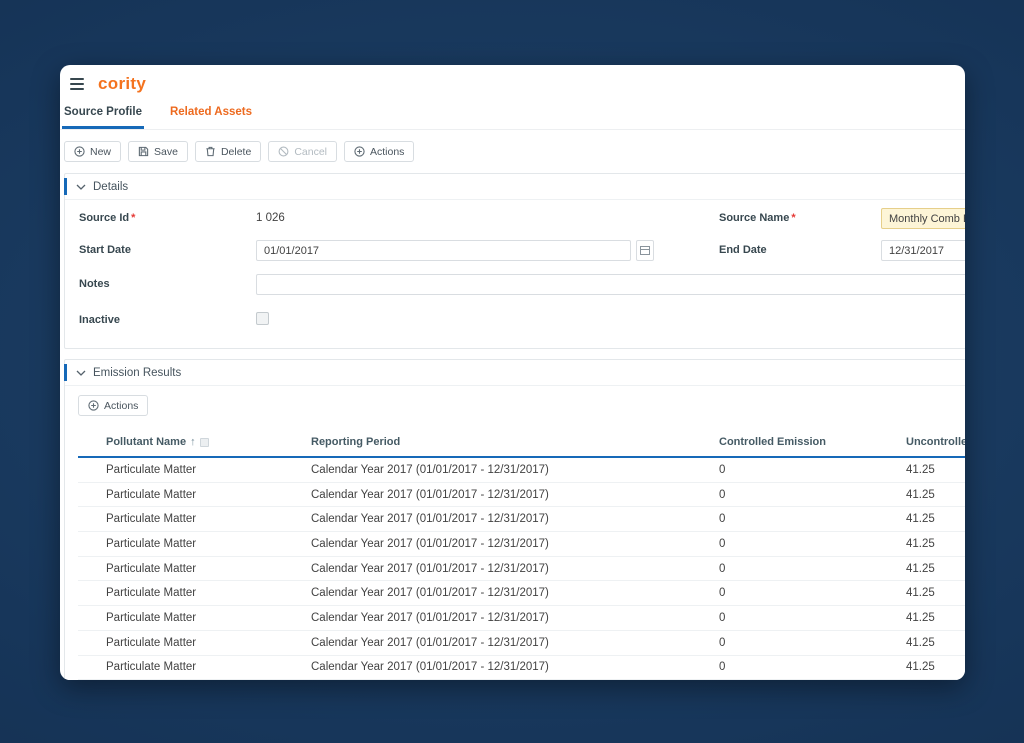  Describe the element at coordinates (77, 83) in the screenshot. I see `menu-icon` at that location.